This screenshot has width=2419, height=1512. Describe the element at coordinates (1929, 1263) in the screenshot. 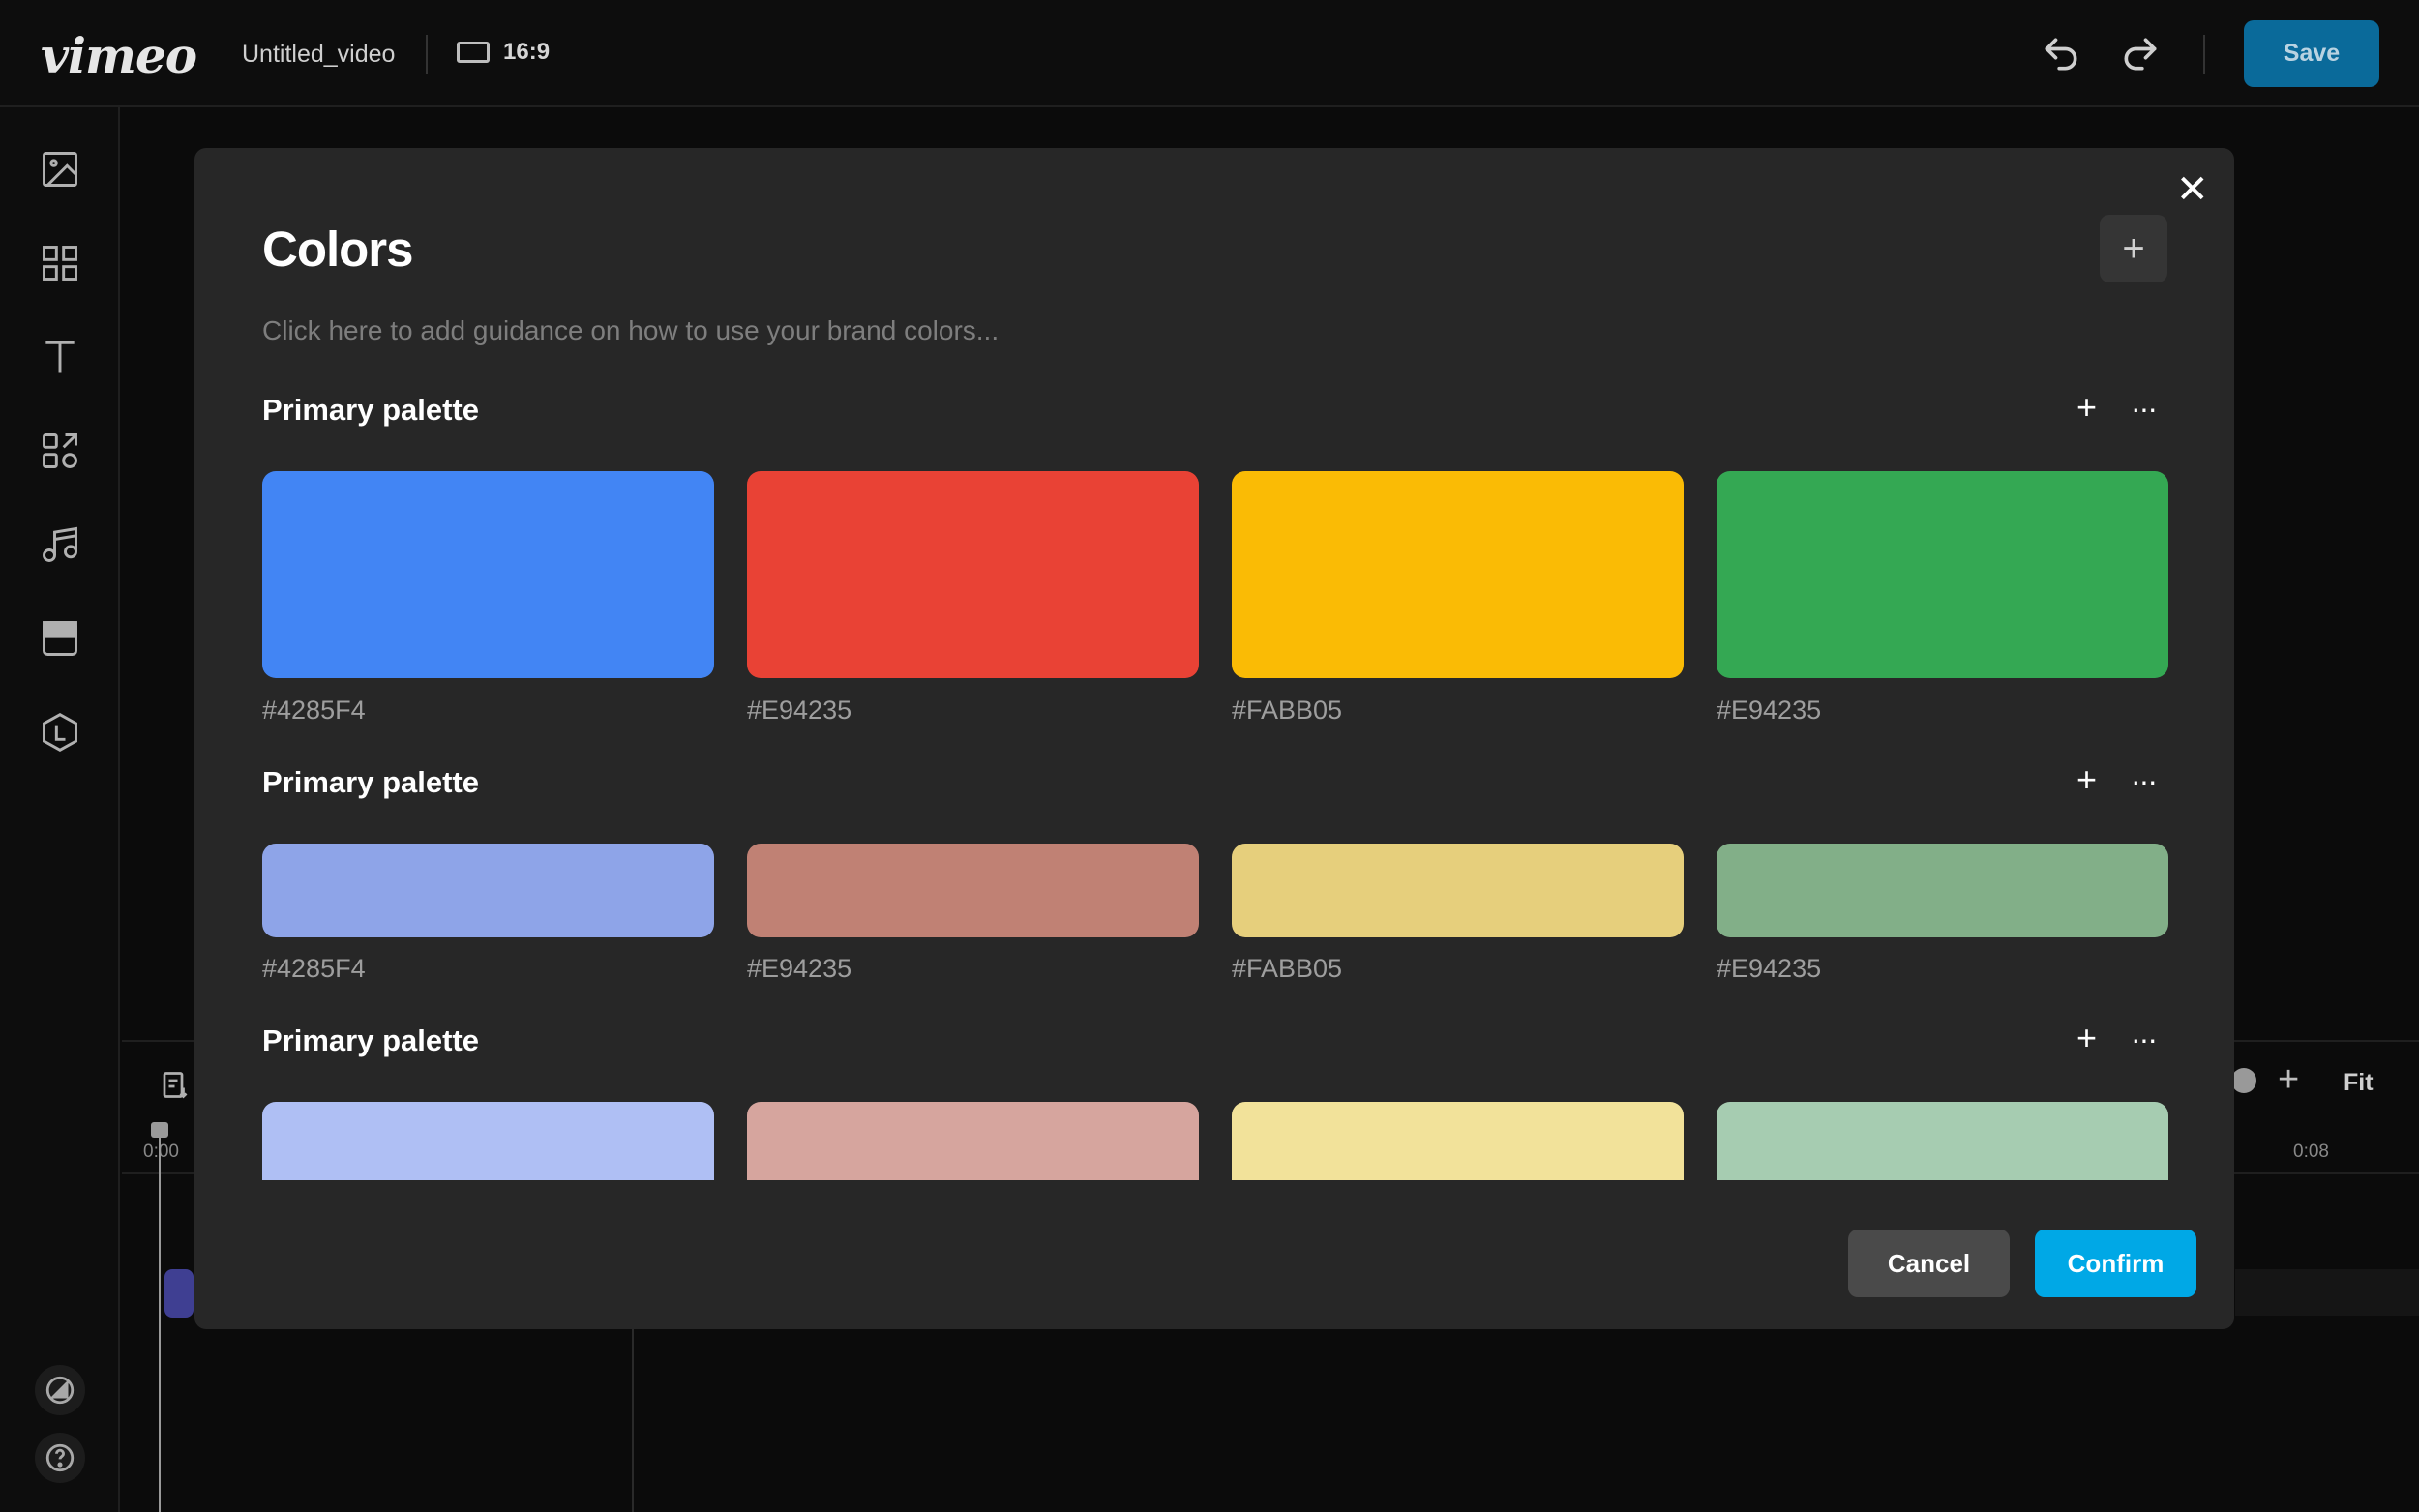

I see `cancel-button: Cancel` at that location.